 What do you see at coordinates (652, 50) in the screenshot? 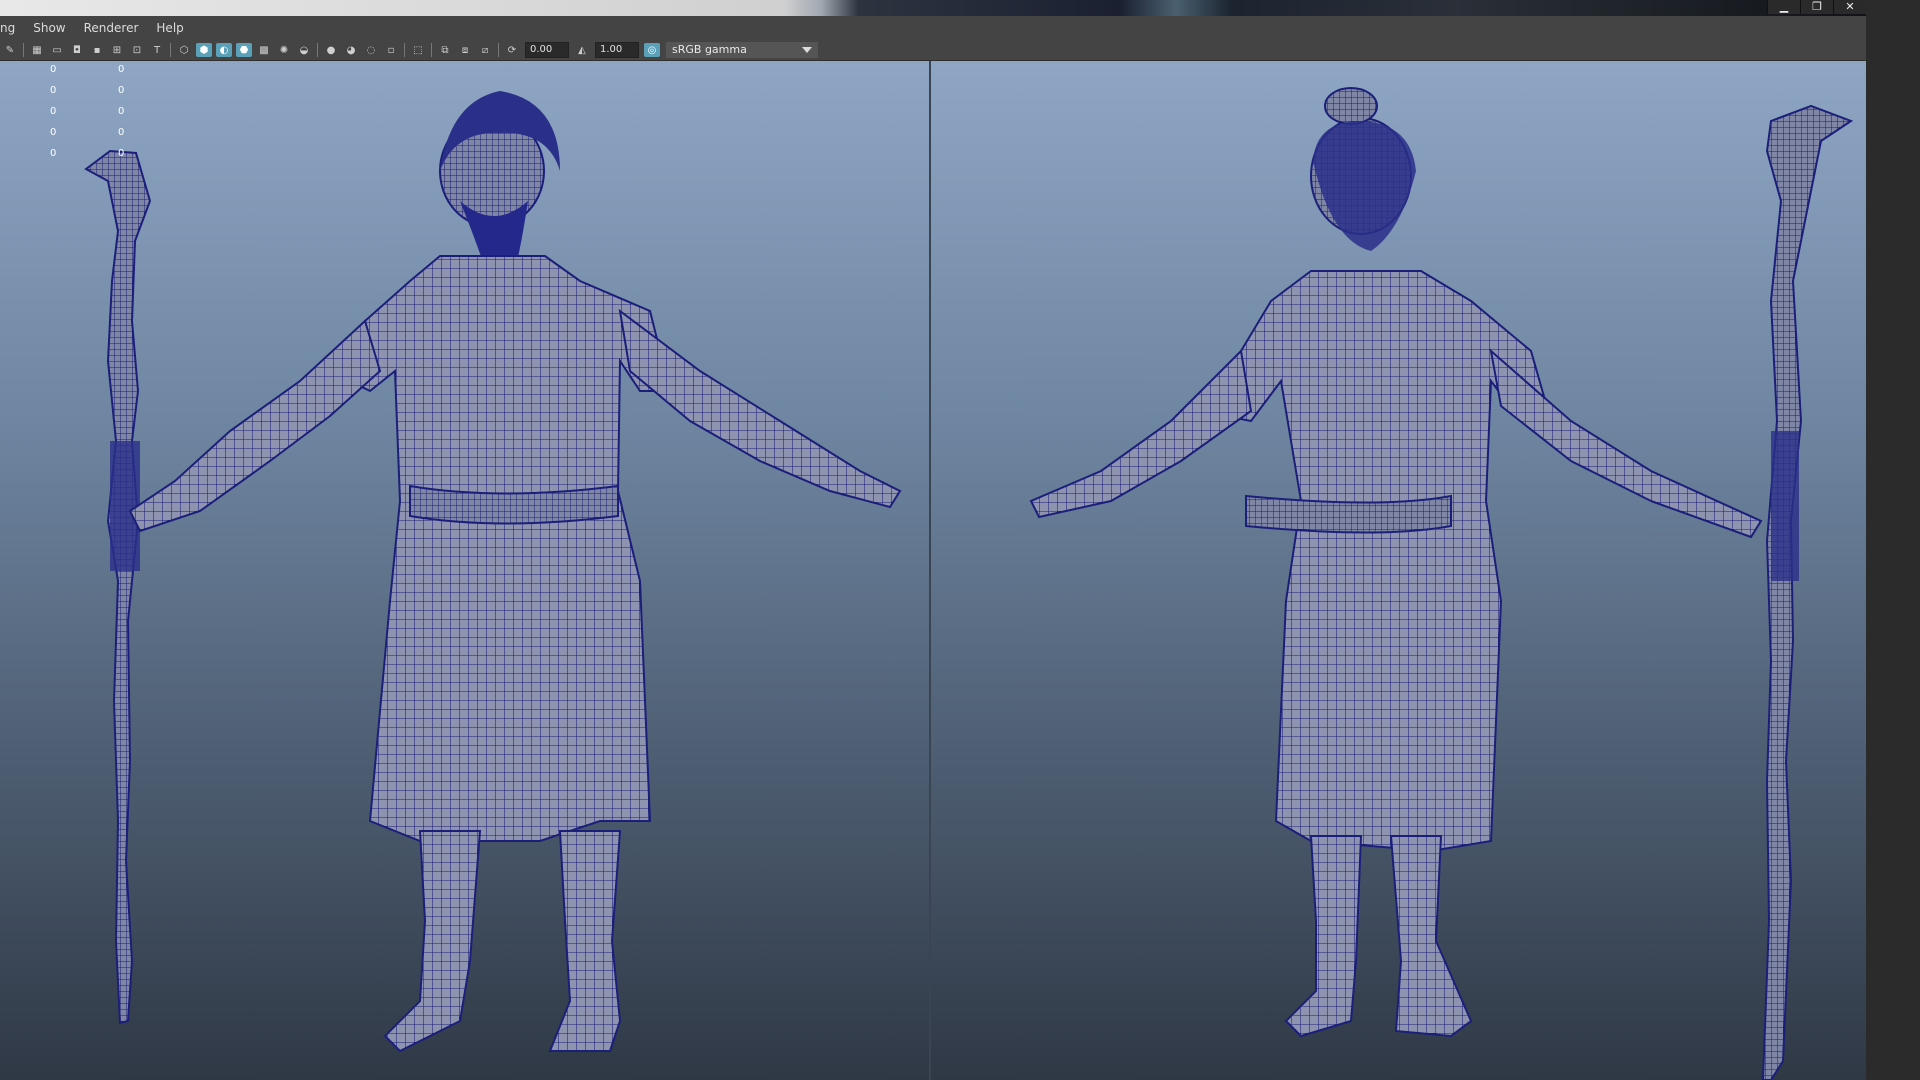
I see `color-management-icon: ◎` at bounding box center [652, 50].